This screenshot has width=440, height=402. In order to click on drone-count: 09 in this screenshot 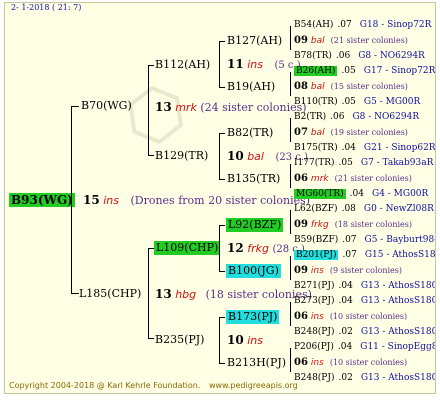, I will do `click(301, 41)`.